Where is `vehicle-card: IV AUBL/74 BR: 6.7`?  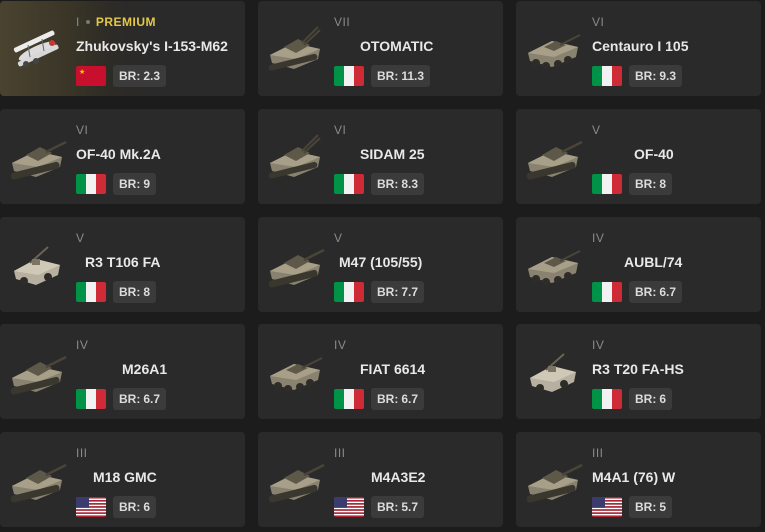
vehicle-card: IV AUBL/74 BR: 6.7 is located at coordinates (638, 264).